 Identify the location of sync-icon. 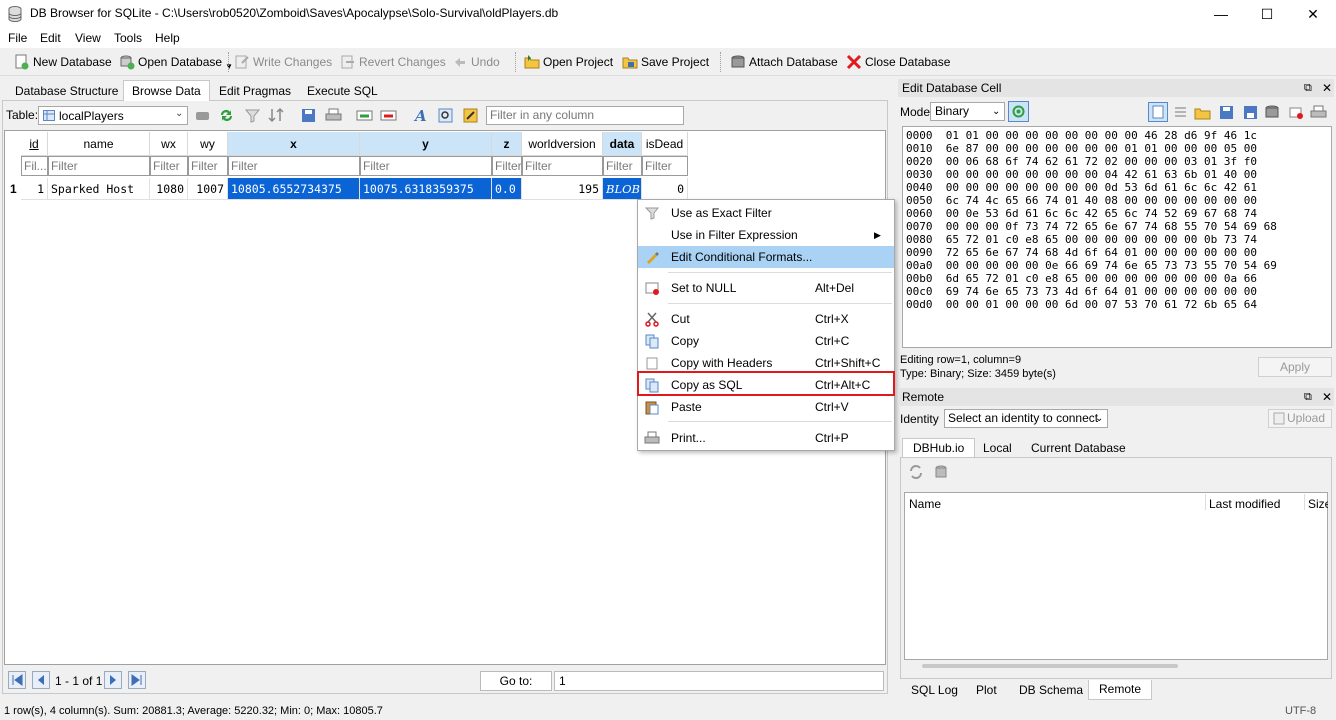
(226, 115).